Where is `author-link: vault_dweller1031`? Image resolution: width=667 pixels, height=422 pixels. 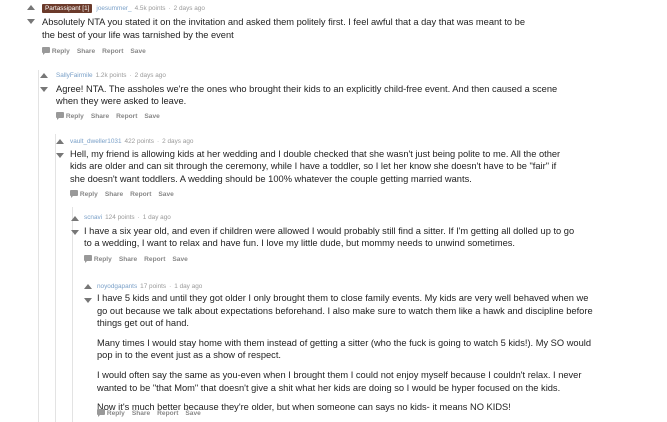
author-link: vault_dweller1031 is located at coordinates (96, 141).